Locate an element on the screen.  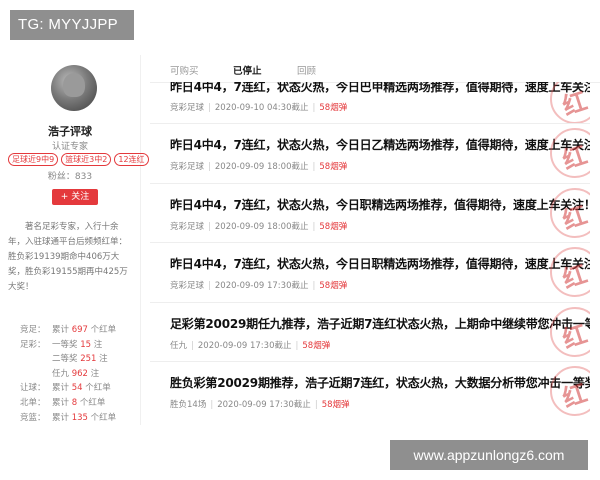
stat-detail: 累计 54 个红单 is located at coordinates (81, 388).